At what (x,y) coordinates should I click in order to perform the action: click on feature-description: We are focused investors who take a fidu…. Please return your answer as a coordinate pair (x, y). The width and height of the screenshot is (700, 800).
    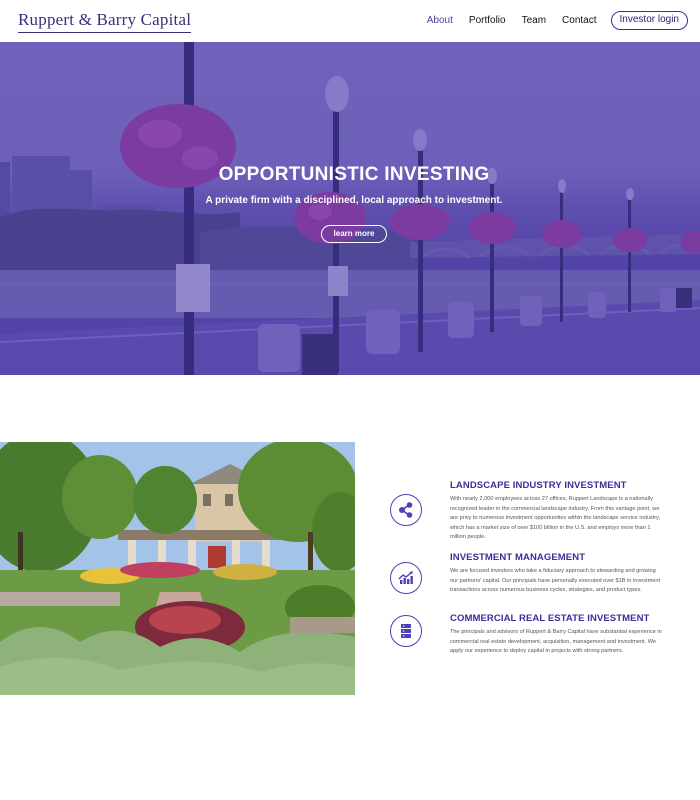
    Looking at the image, I should click on (555, 581).